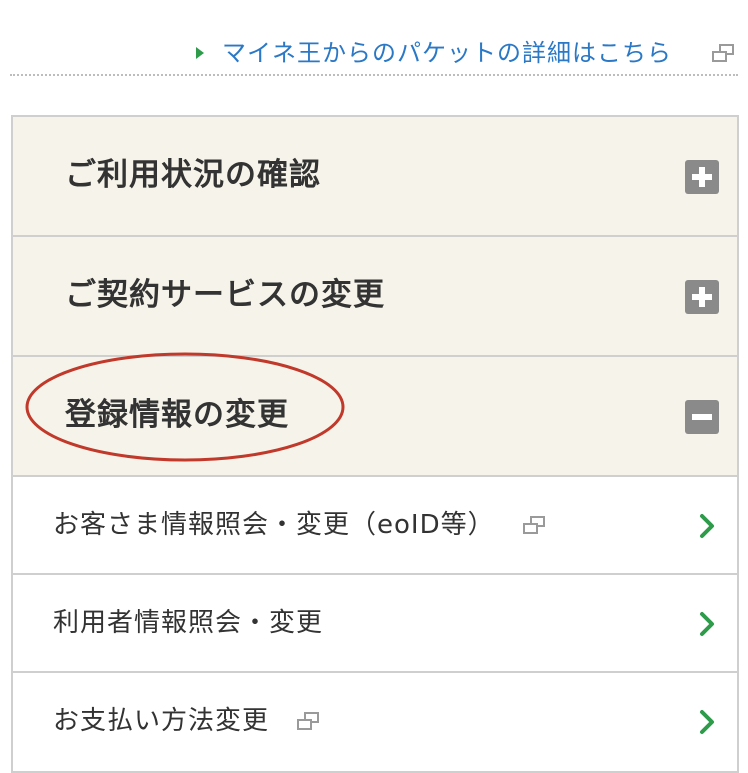 The width and height of the screenshot is (748, 773). Describe the element at coordinates (274, 525) in the screenshot. I see `menu-item-label: お客さま情報照会・変更（eoID等）` at that location.